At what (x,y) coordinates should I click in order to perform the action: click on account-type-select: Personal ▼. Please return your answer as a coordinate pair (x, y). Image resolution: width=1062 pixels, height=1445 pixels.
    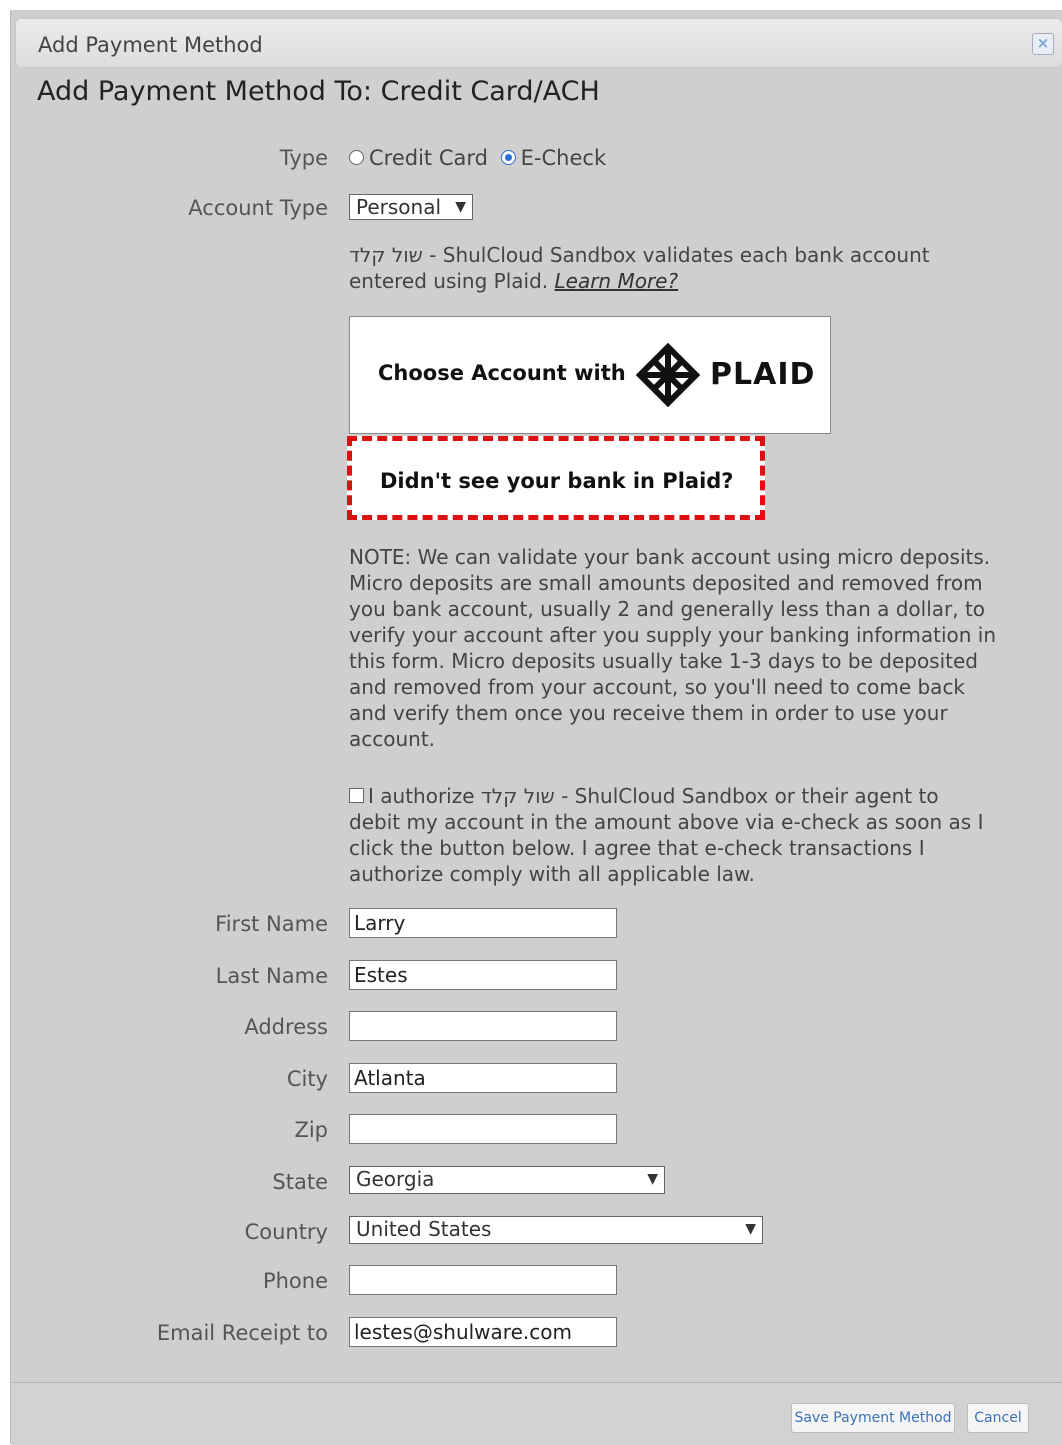
    Looking at the image, I should click on (411, 207).